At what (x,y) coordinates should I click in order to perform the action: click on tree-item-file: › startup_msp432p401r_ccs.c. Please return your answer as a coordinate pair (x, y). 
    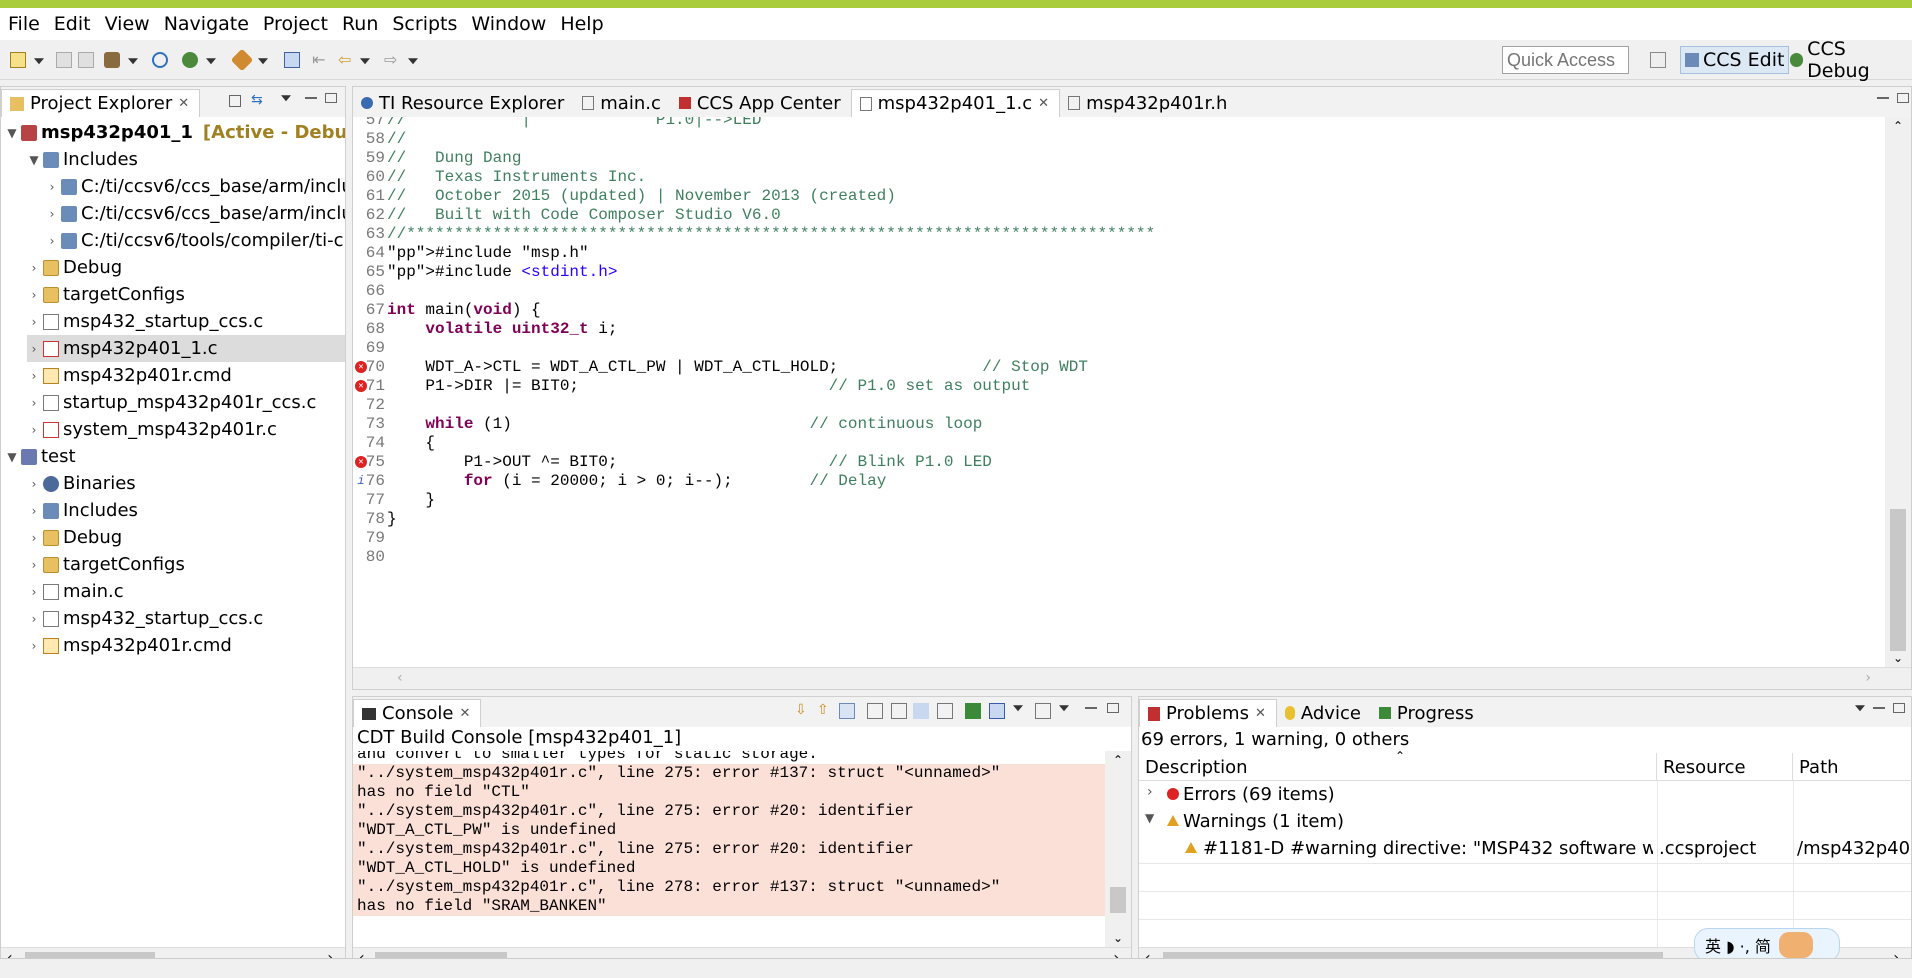
    Looking at the image, I should click on (172, 402).